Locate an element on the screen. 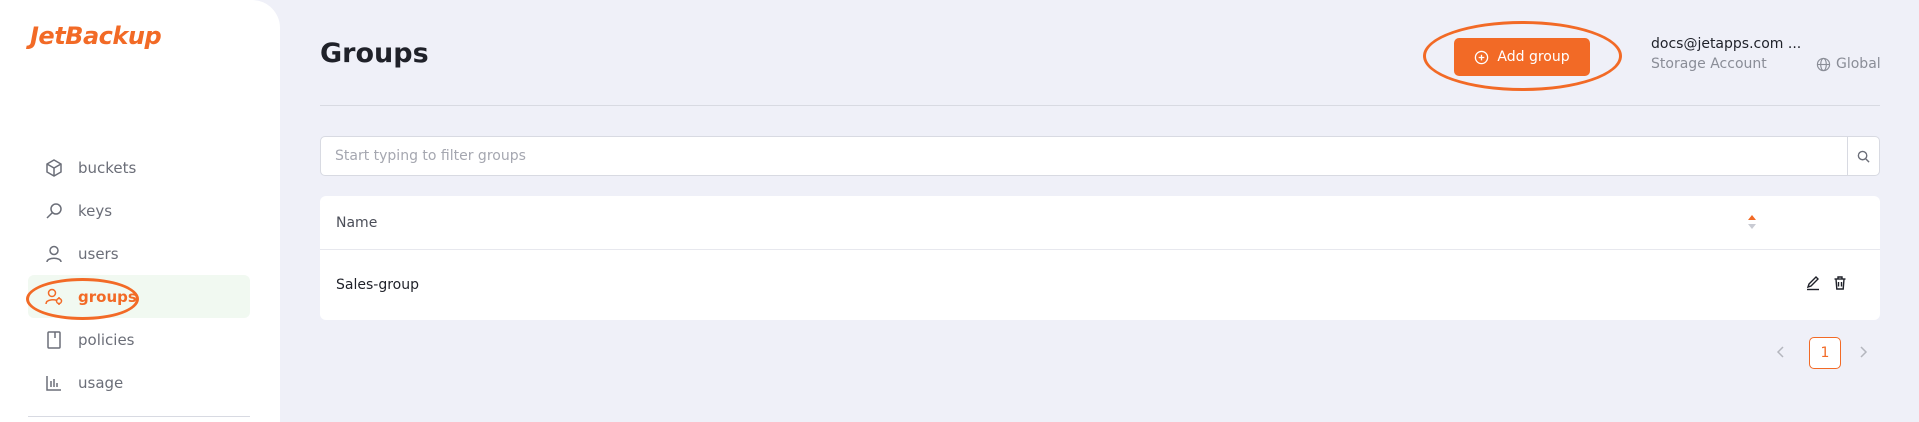 The height and width of the screenshot is (422, 1919). search-icon is located at coordinates (1863, 156).